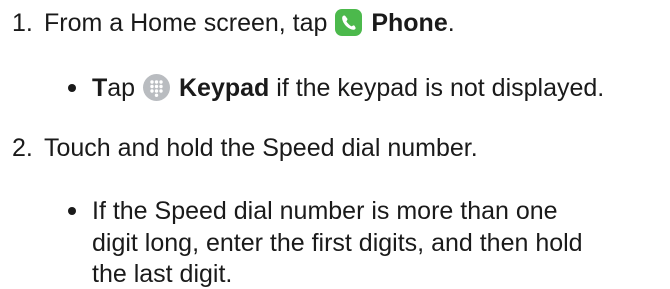 This screenshot has width=670, height=289. I want to click on step-2: 2. Touch and hold the Speed dial number., so click(335, 148).